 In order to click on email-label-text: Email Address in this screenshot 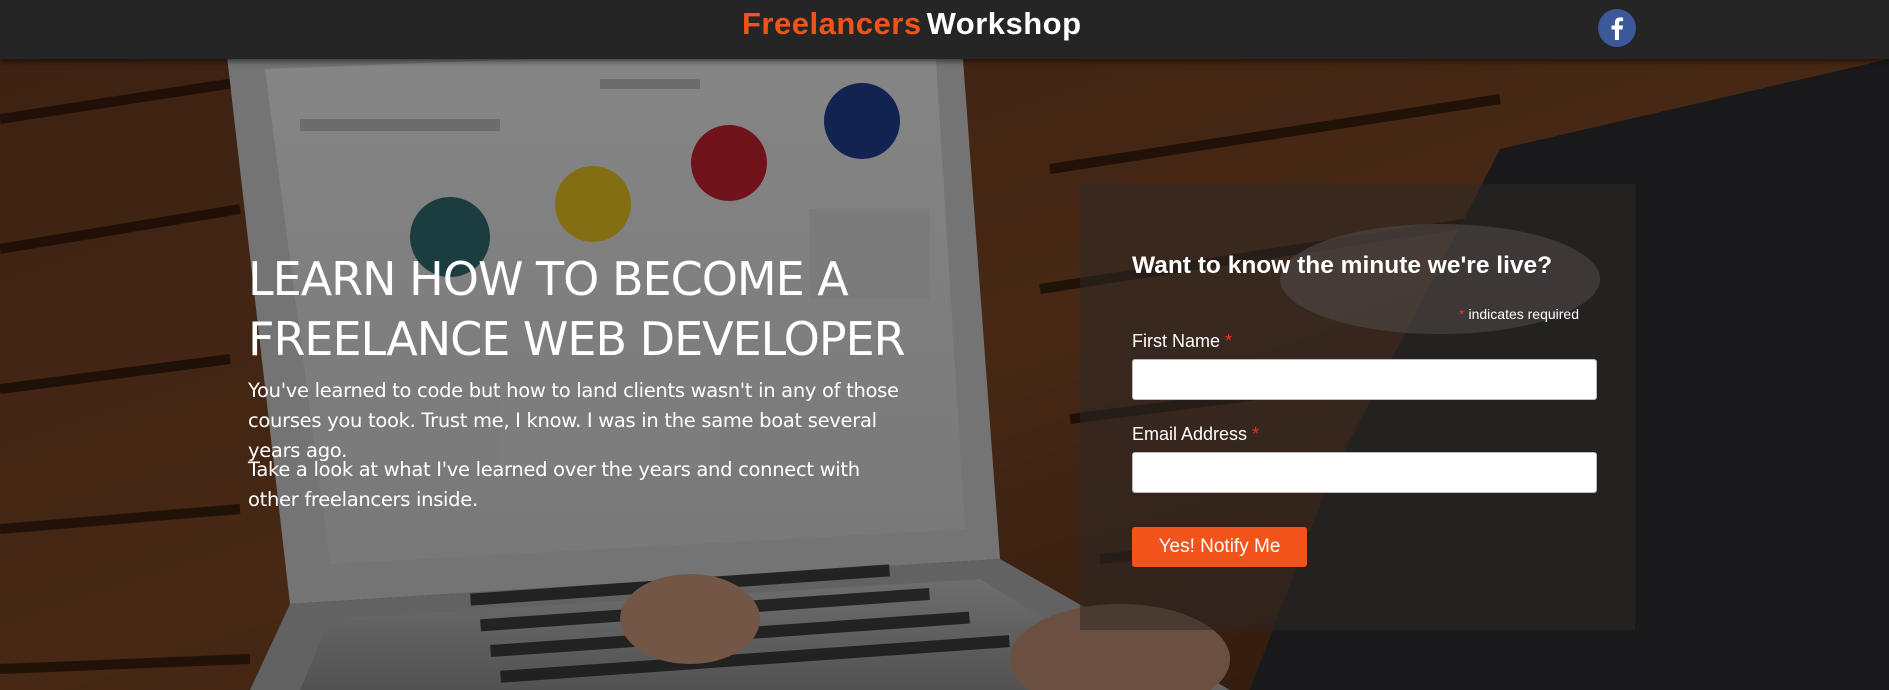, I will do `click(1190, 434)`.